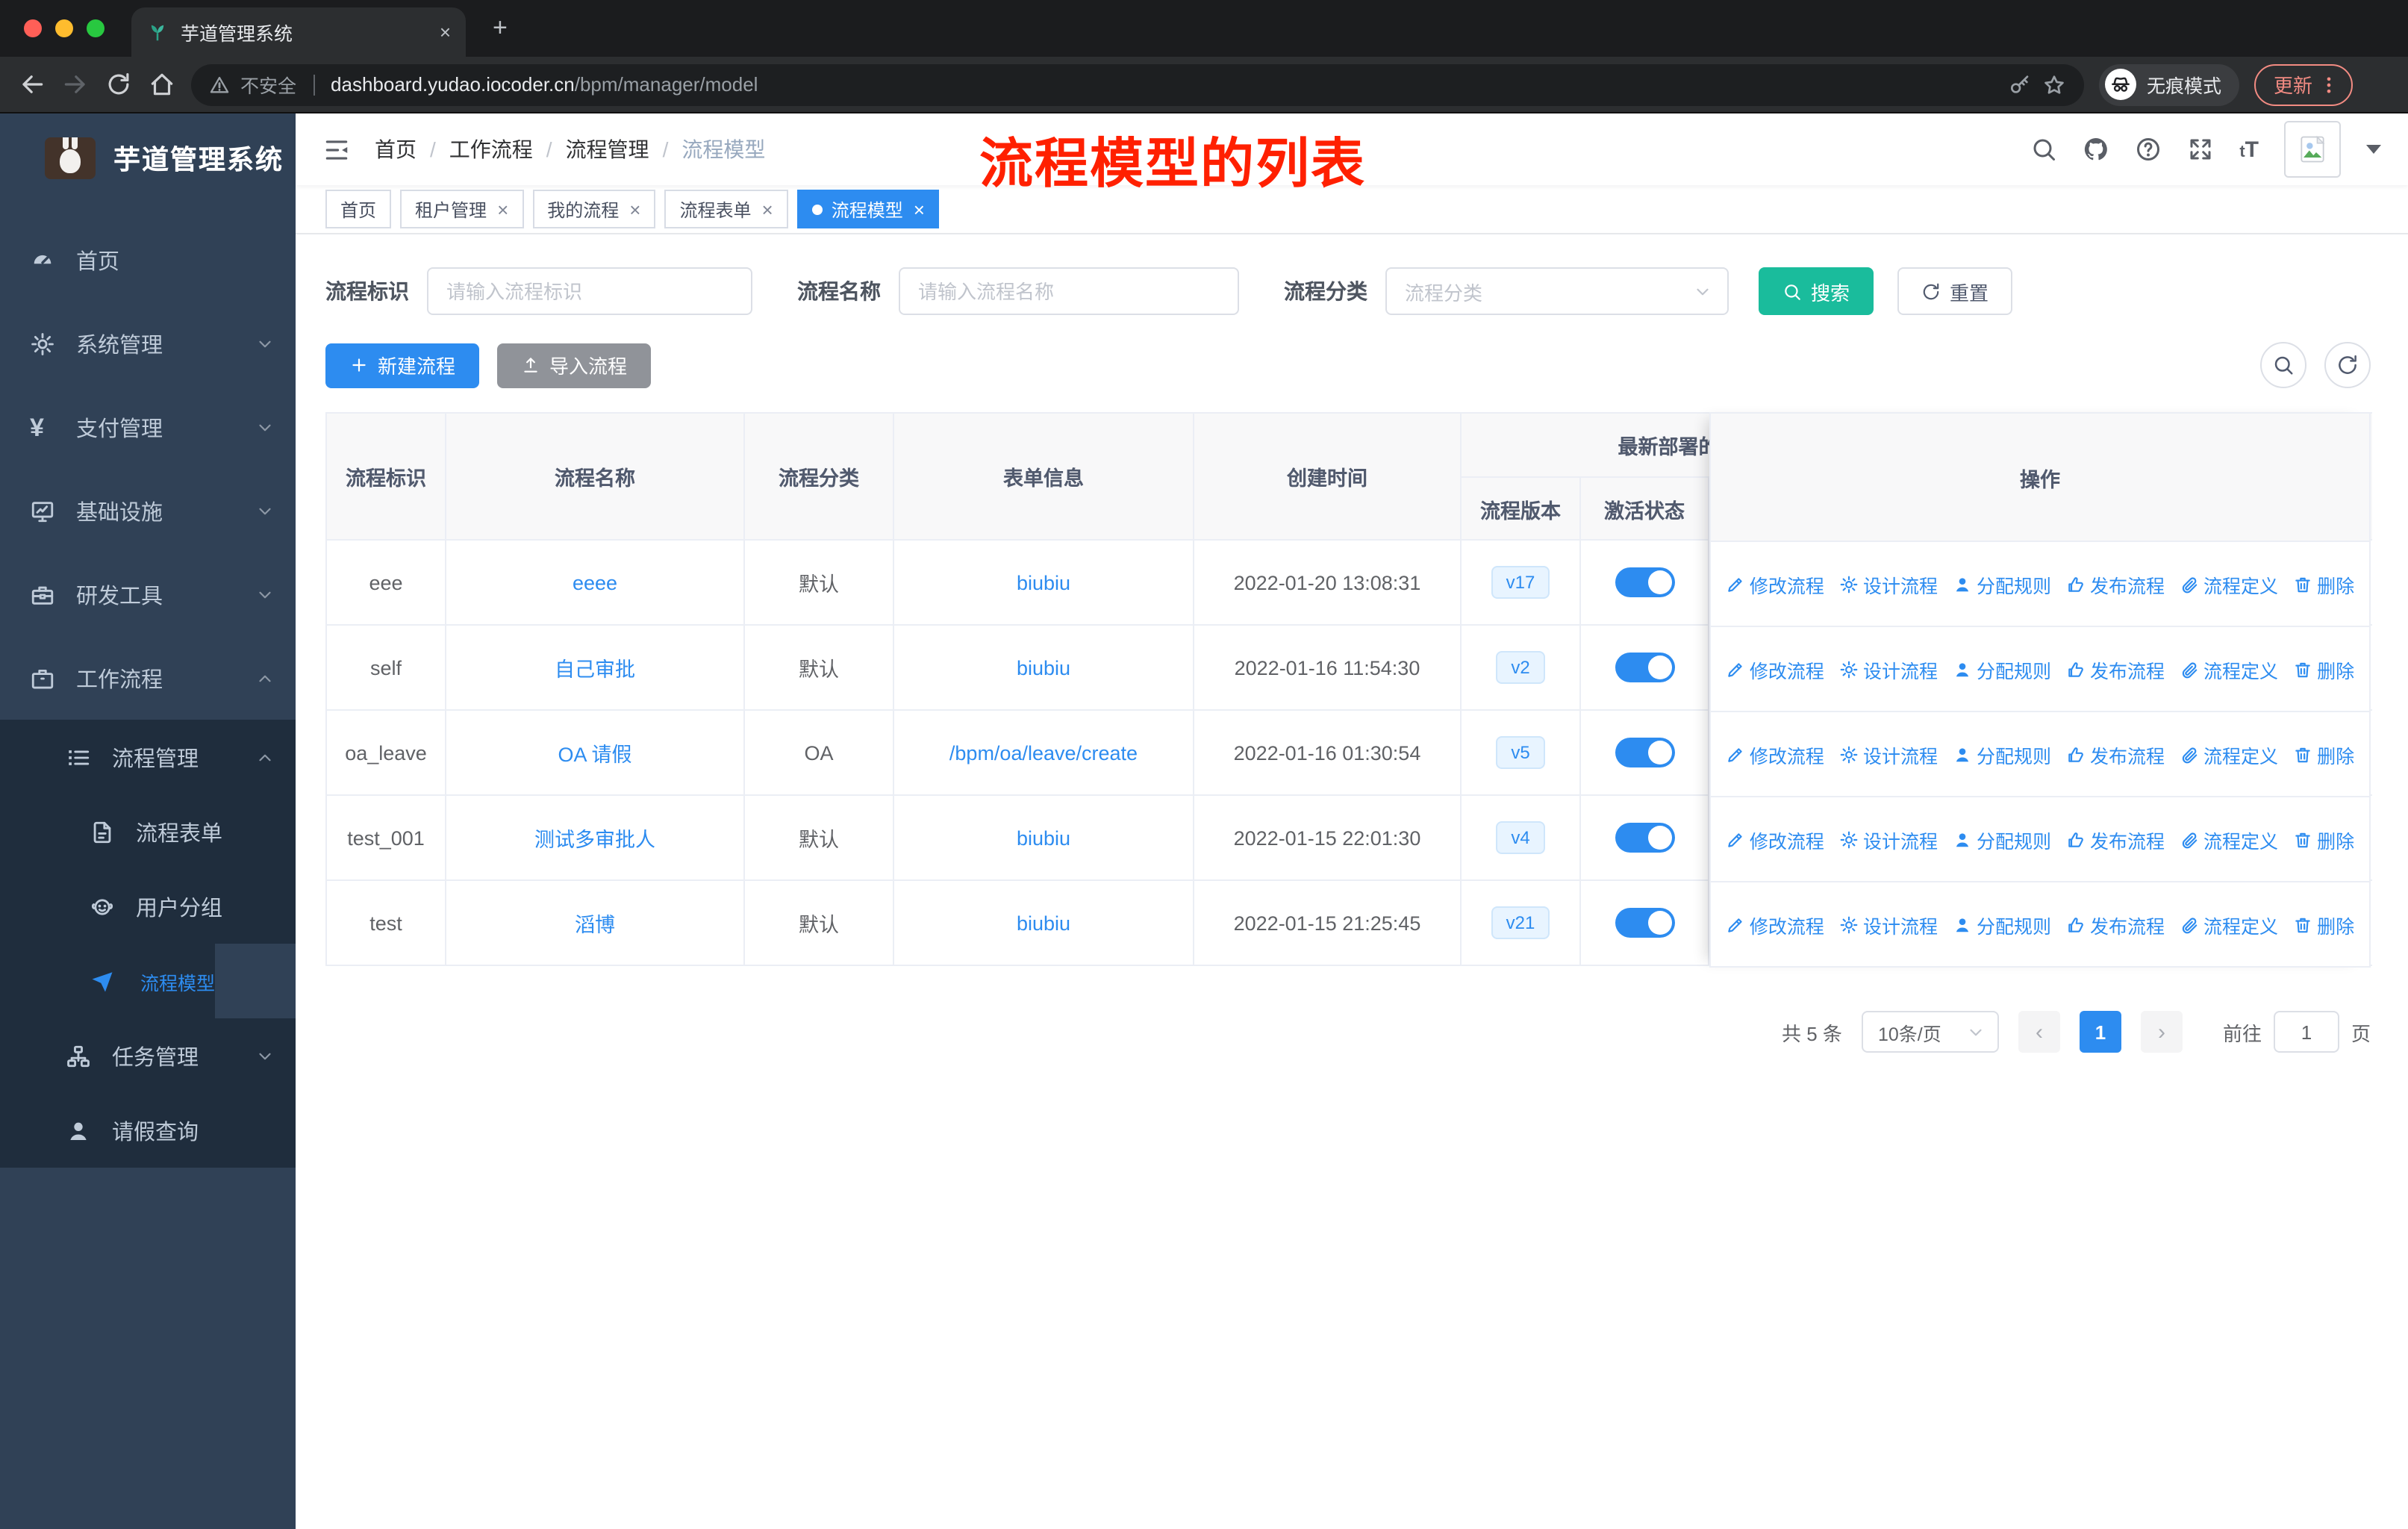  I want to click on help-icon, so click(2148, 149).